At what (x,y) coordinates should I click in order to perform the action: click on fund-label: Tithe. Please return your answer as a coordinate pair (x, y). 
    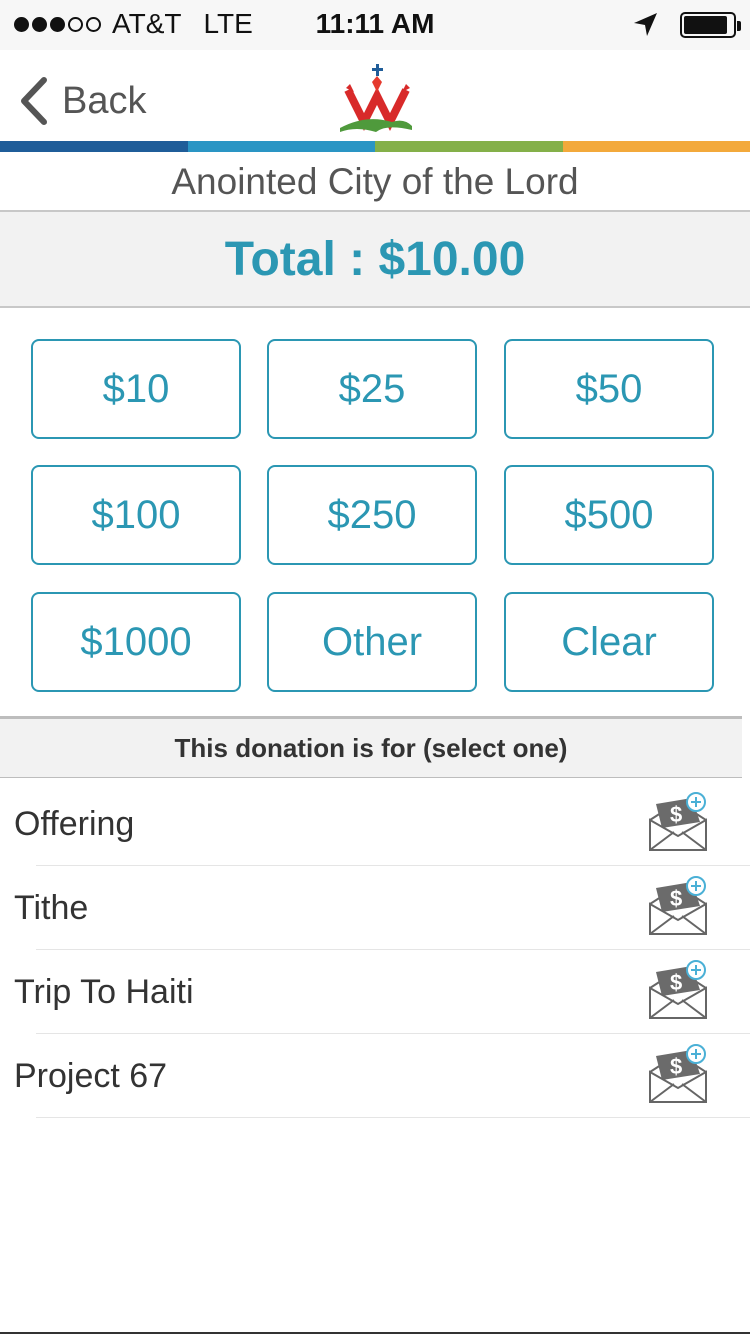
    Looking at the image, I should click on (51, 908).